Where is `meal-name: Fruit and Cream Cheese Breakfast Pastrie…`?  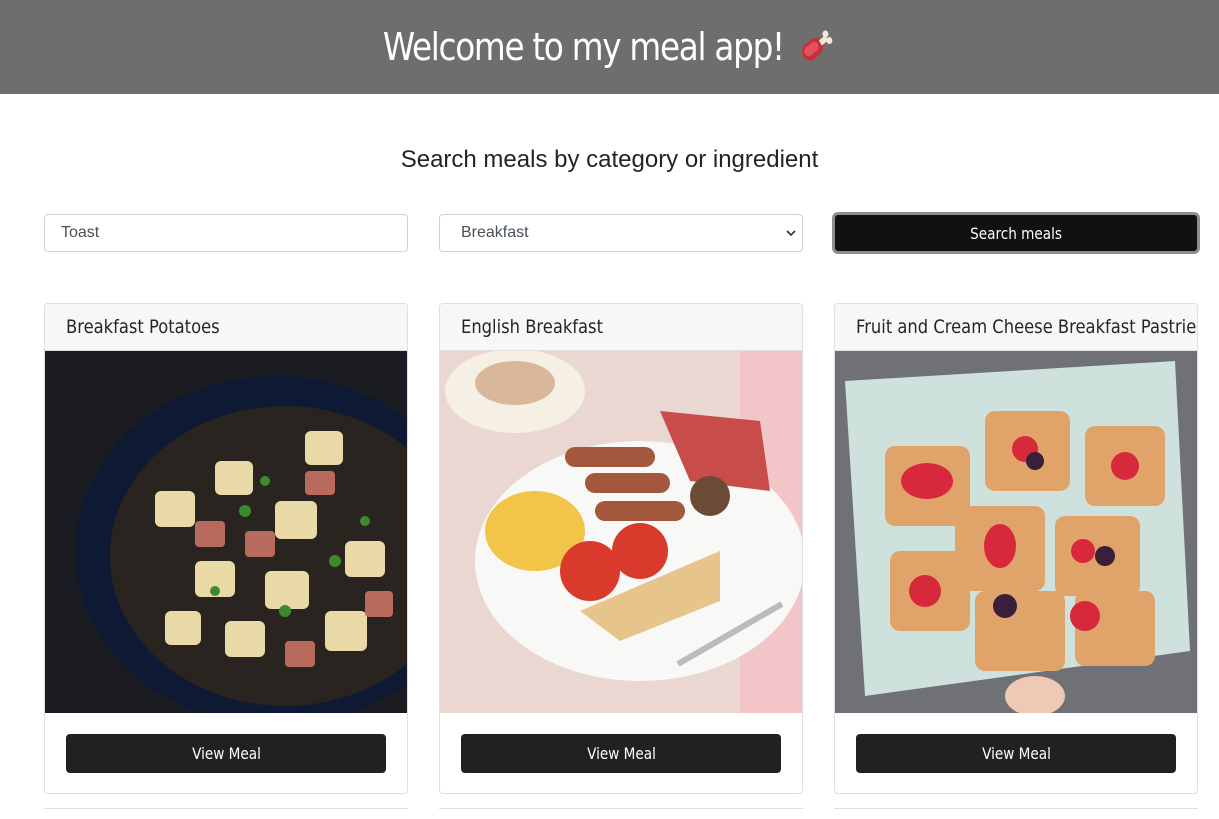 meal-name: Fruit and Cream Cheese Breakfast Pastrie… is located at coordinates (1027, 327).